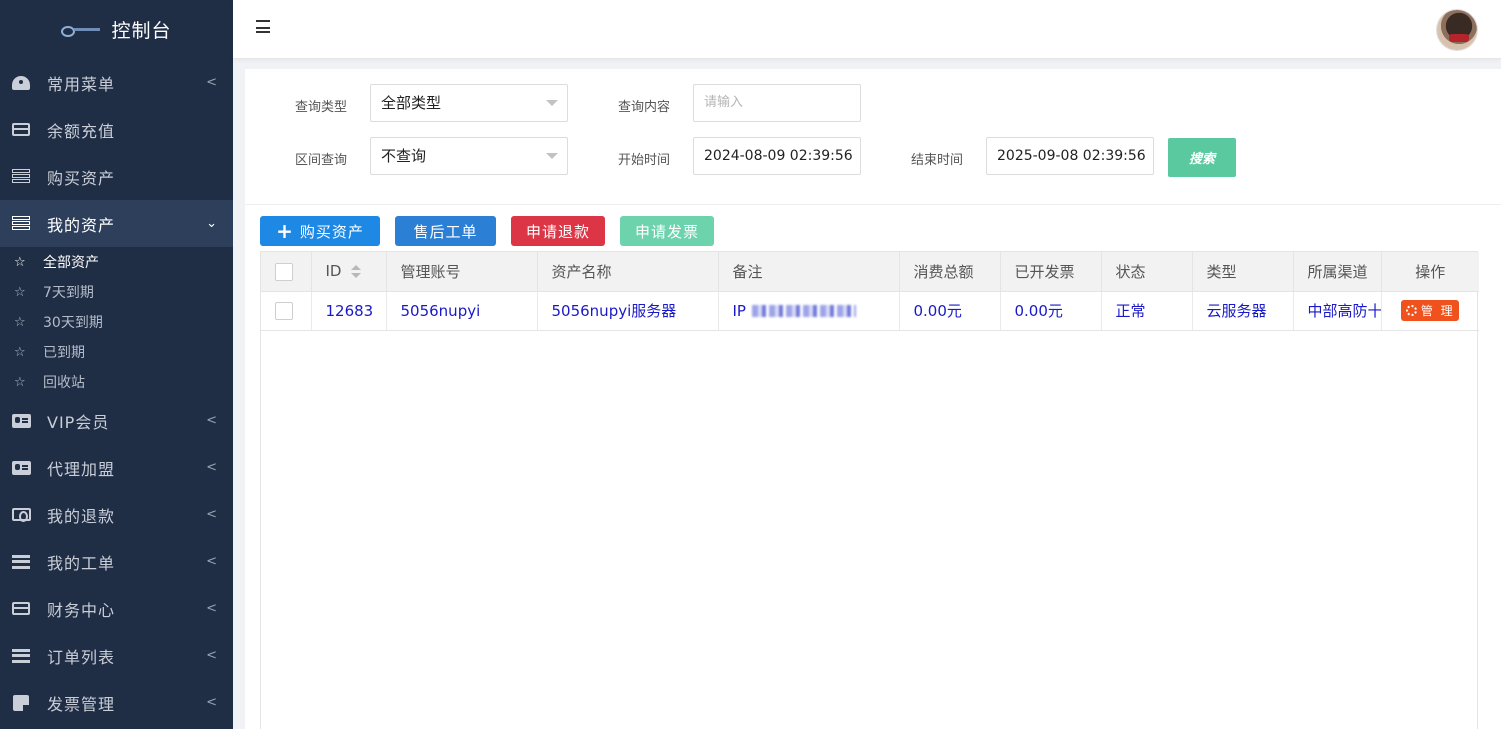 The image size is (1501, 729). Describe the element at coordinates (81, 704) in the screenshot. I see `sidebar-item-label: 发票管理` at that location.